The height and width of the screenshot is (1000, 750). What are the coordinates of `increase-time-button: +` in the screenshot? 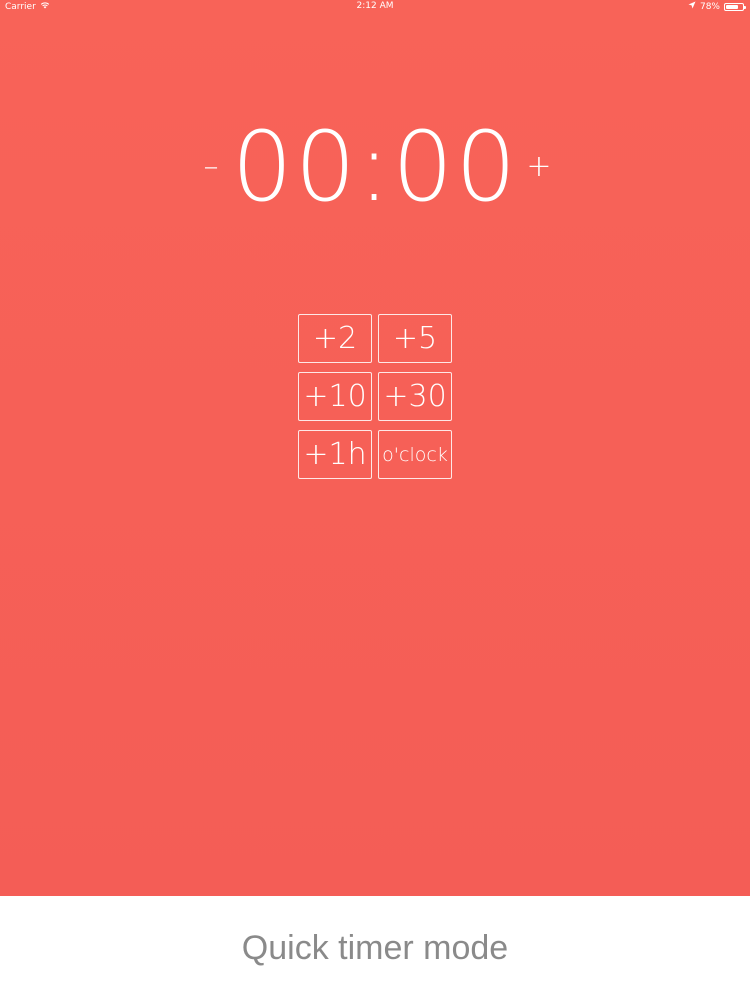 It's located at (539, 167).